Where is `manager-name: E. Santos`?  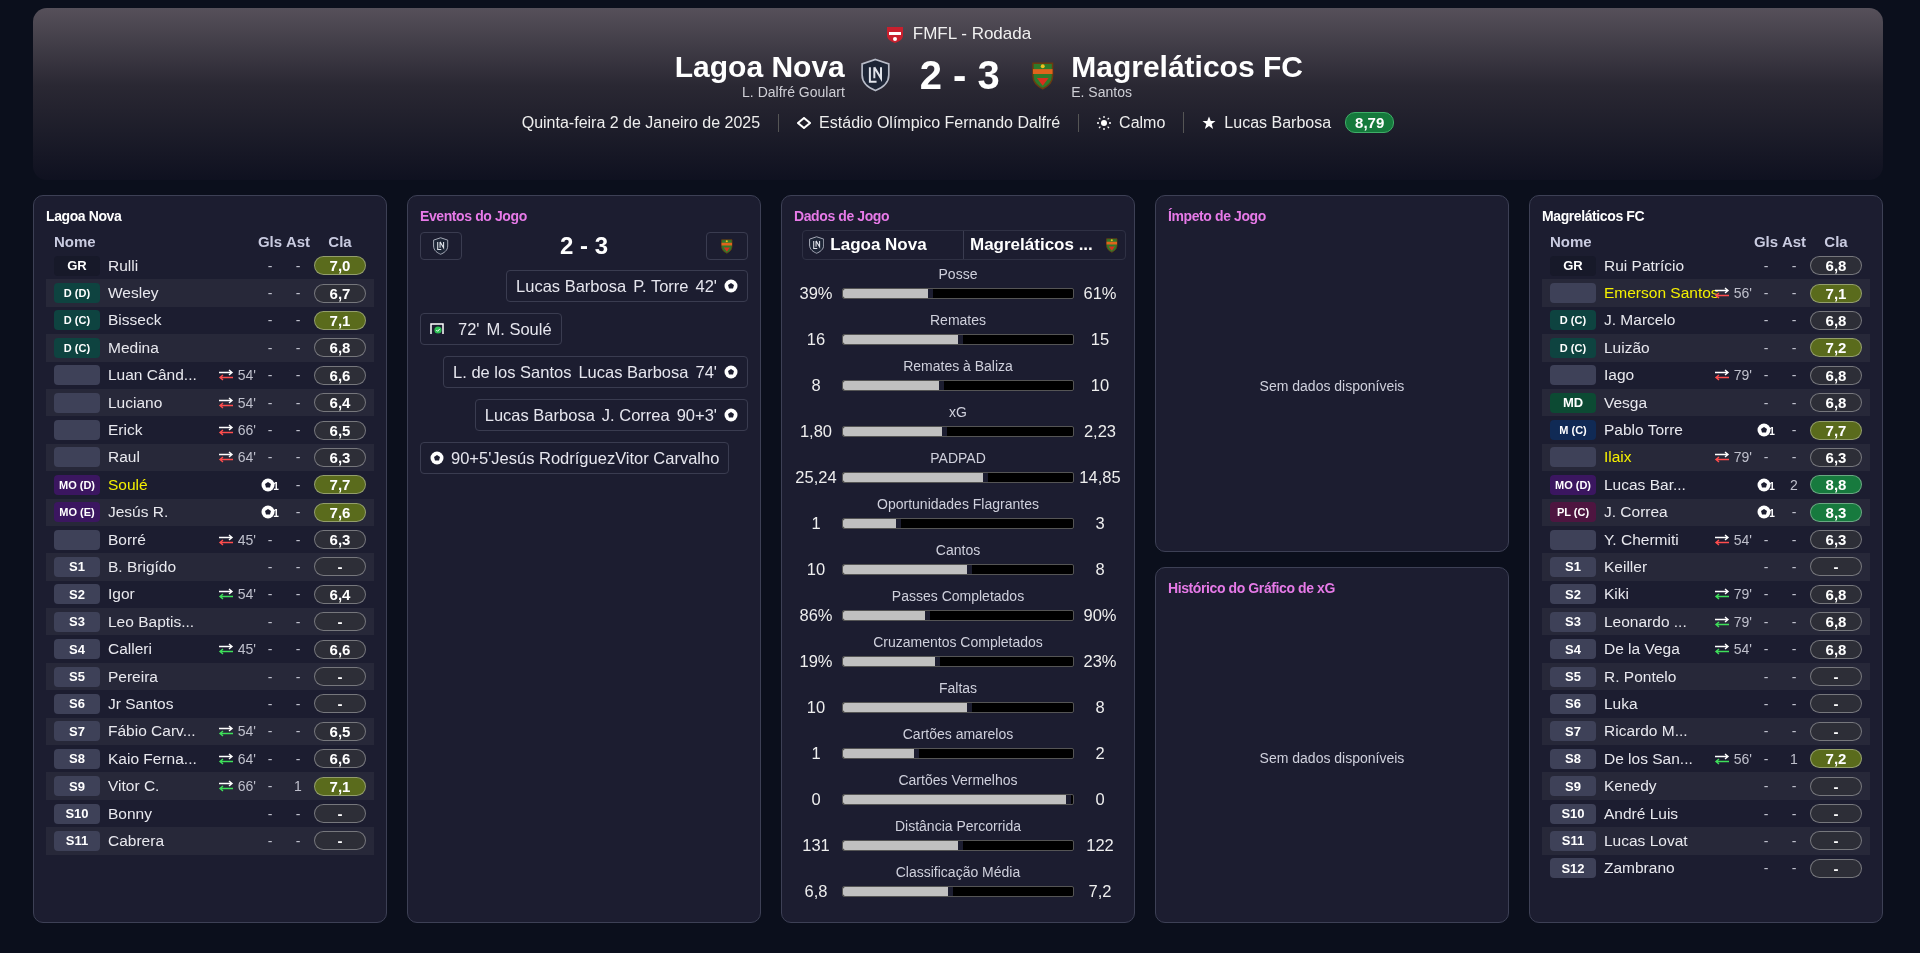
manager-name: E. Santos is located at coordinates (1101, 92).